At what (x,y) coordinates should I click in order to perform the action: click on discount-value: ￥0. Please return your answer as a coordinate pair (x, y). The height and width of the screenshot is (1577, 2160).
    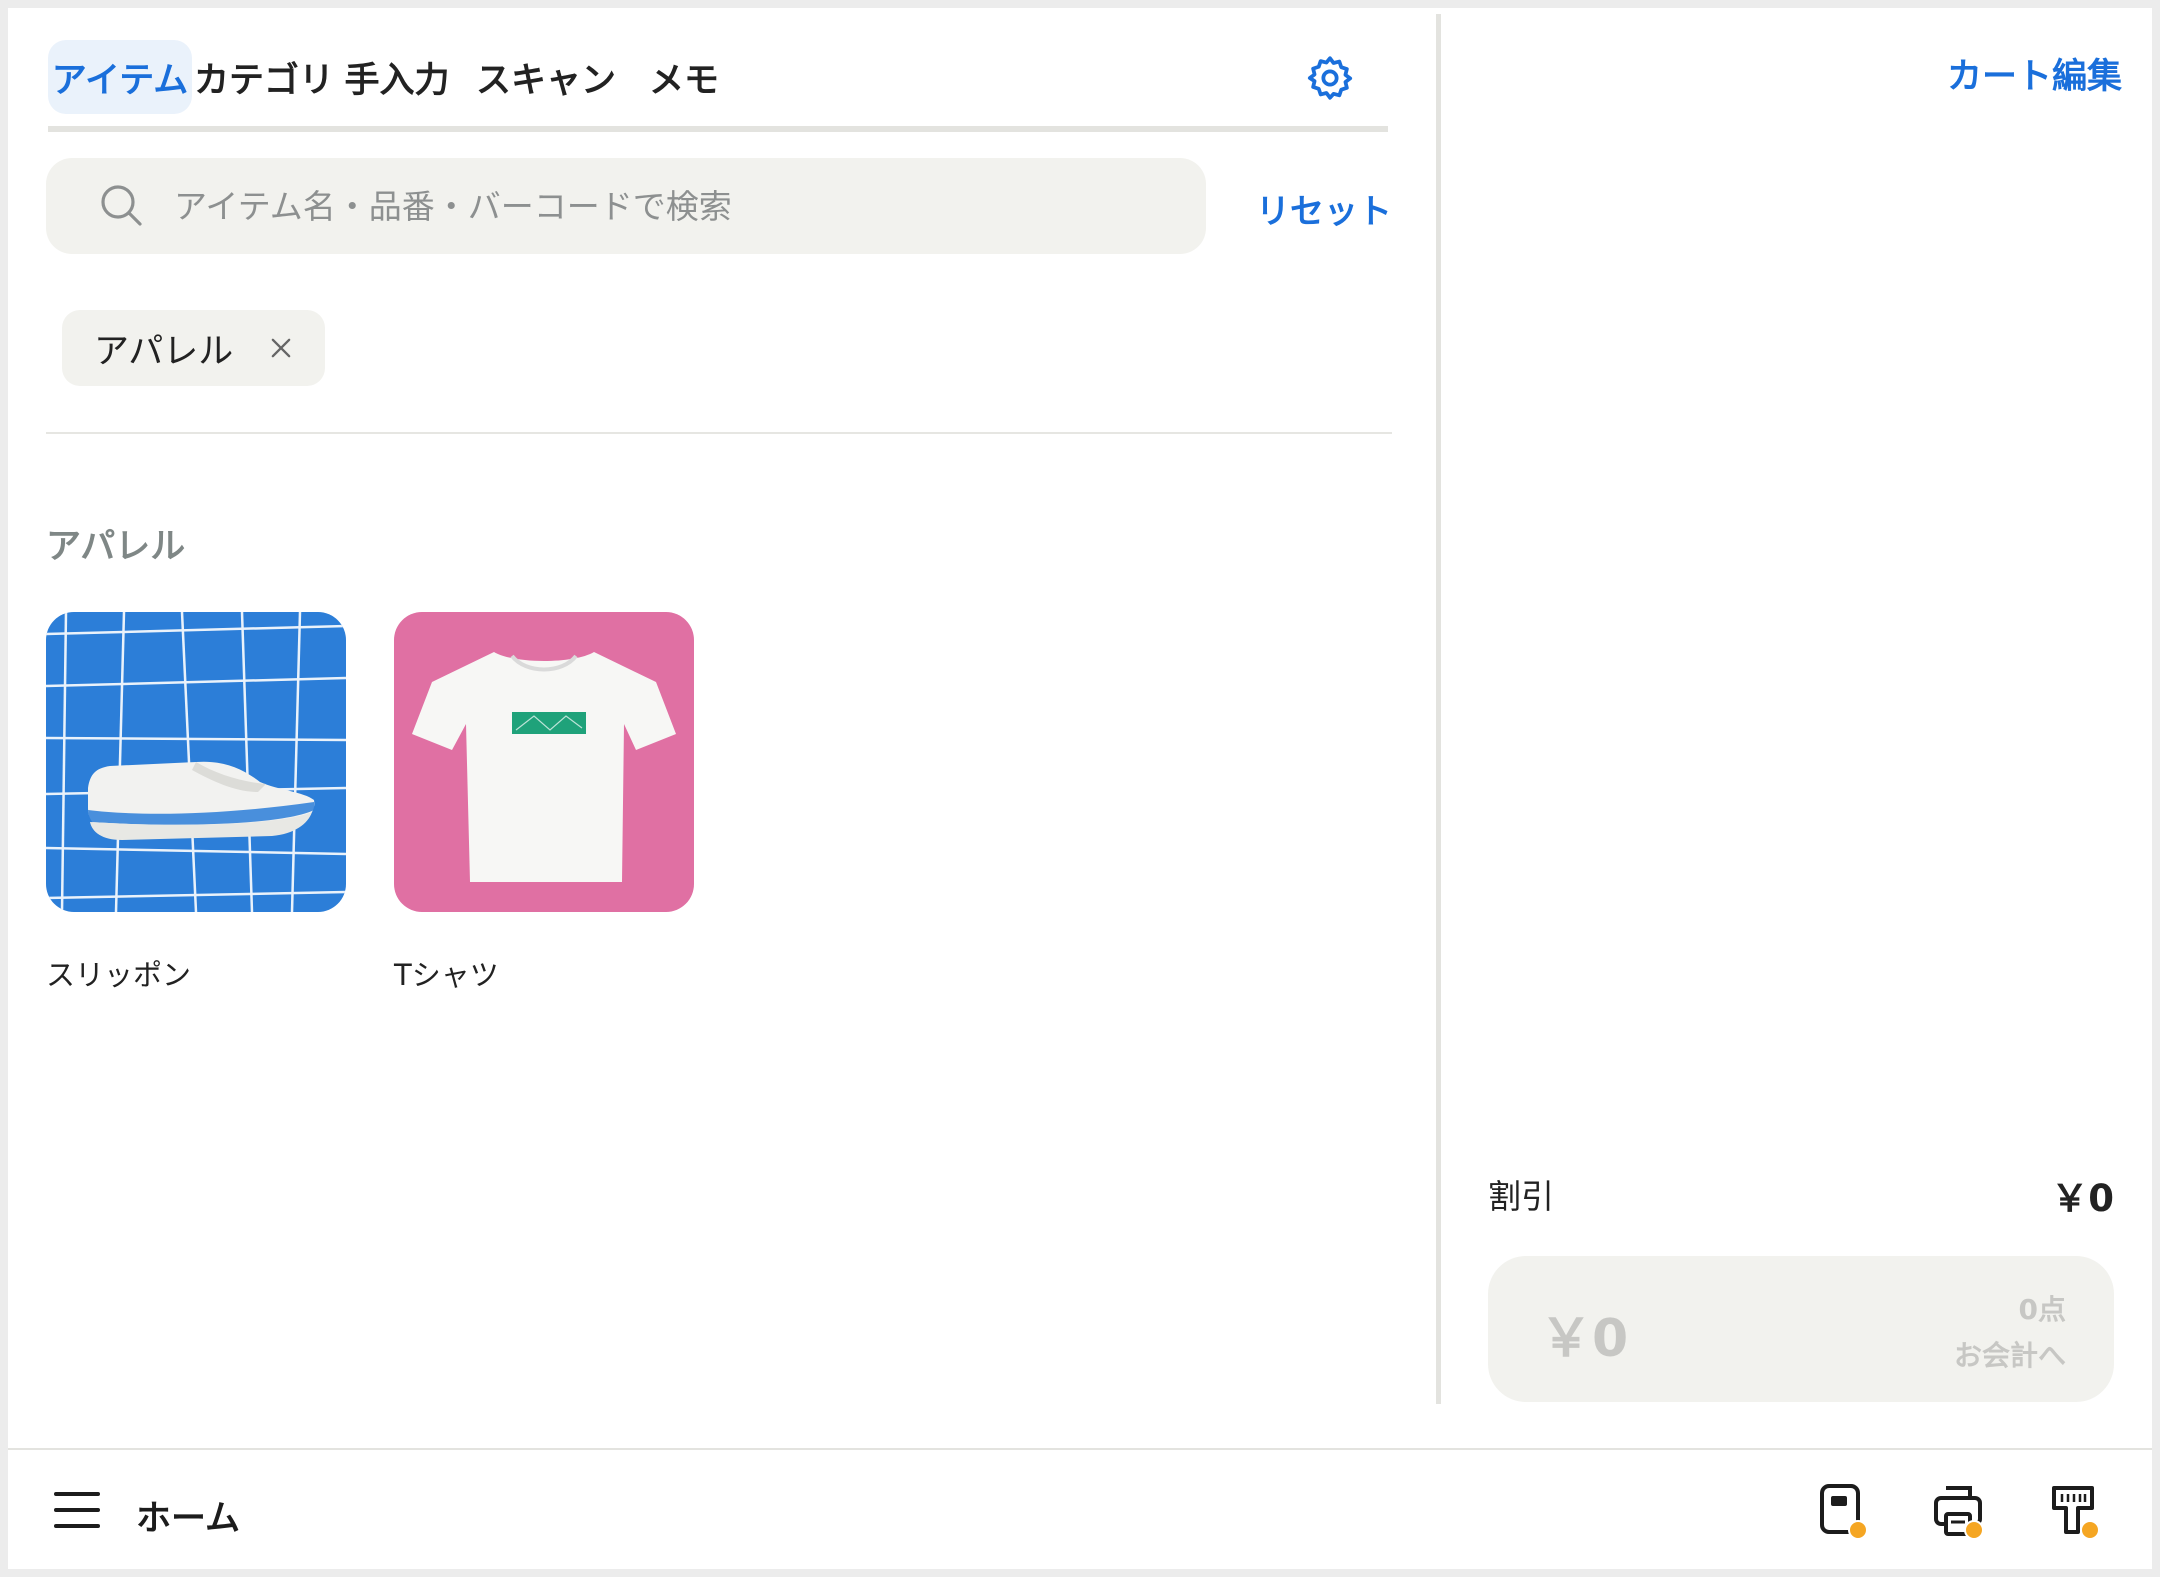
    Looking at the image, I should click on (2082, 1198).